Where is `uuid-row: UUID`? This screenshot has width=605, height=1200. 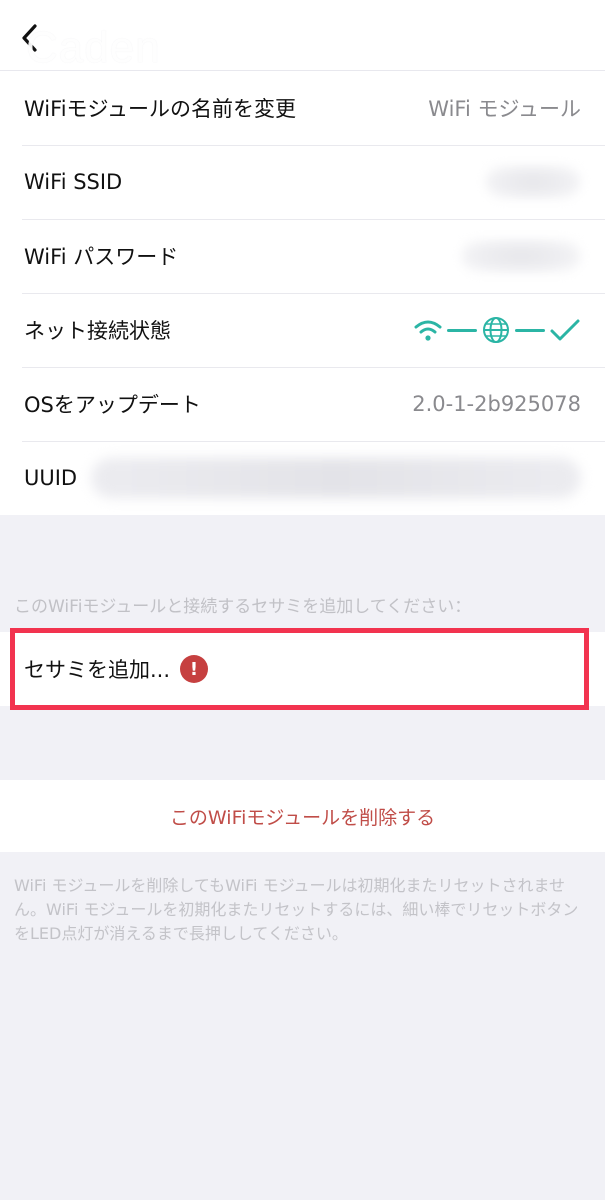 uuid-row: UUID is located at coordinates (302, 478).